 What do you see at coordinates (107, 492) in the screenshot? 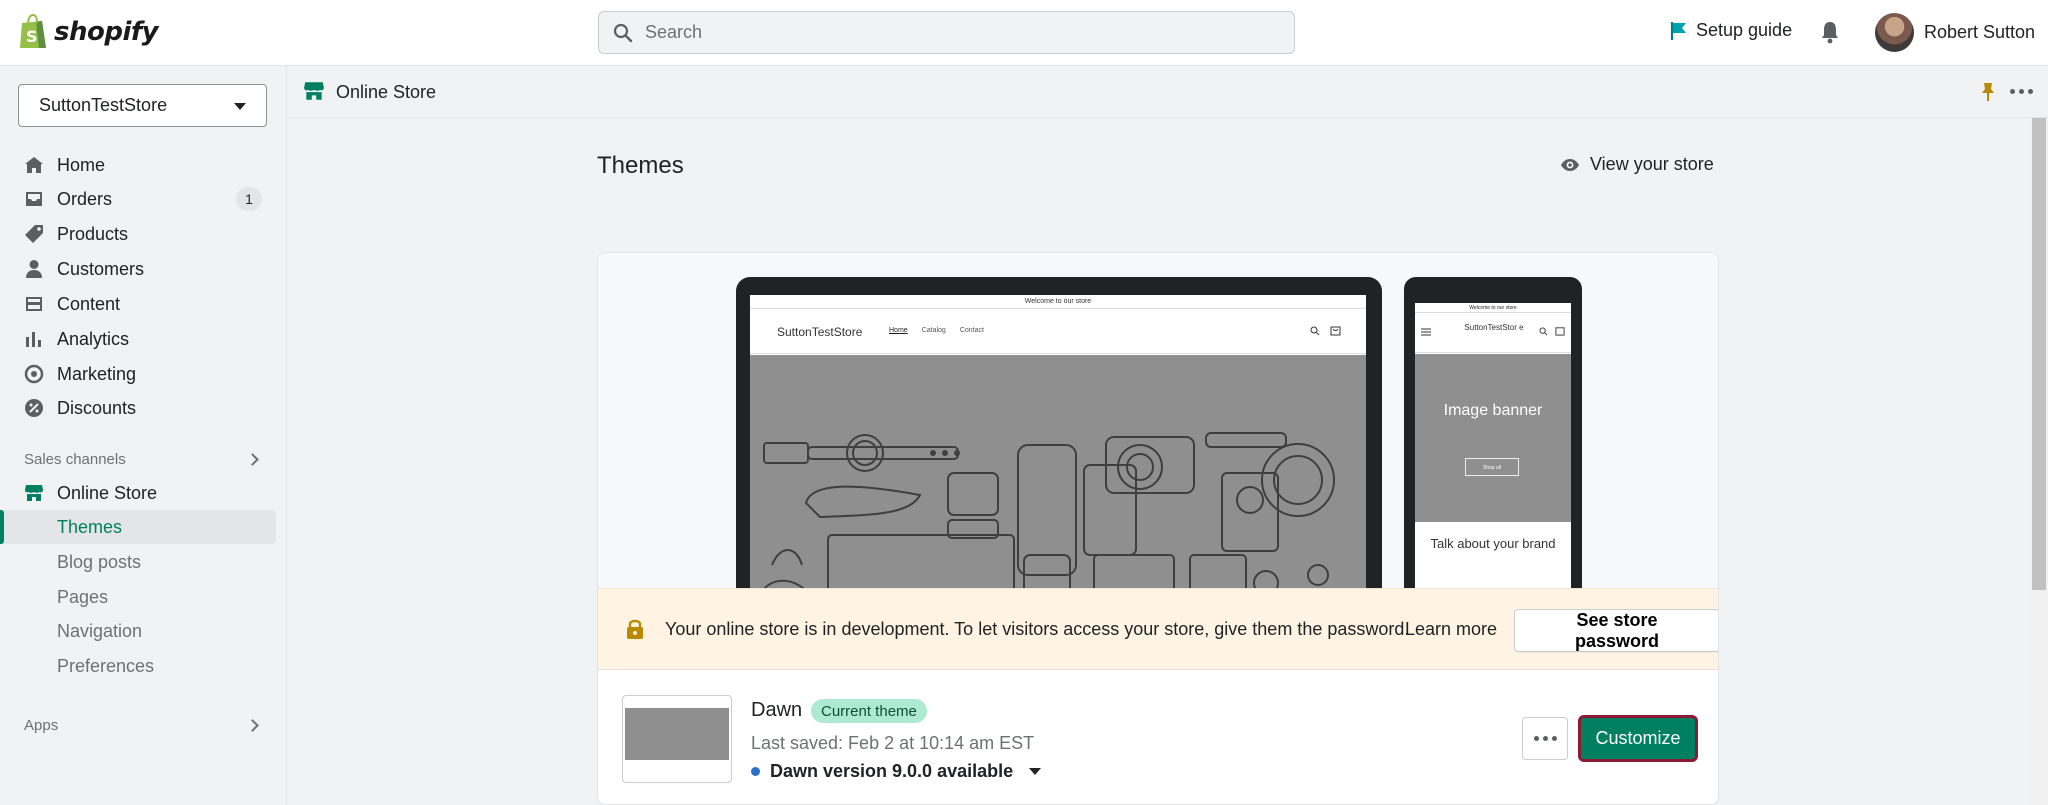
I see `sidebar-item-label: Online Store` at bounding box center [107, 492].